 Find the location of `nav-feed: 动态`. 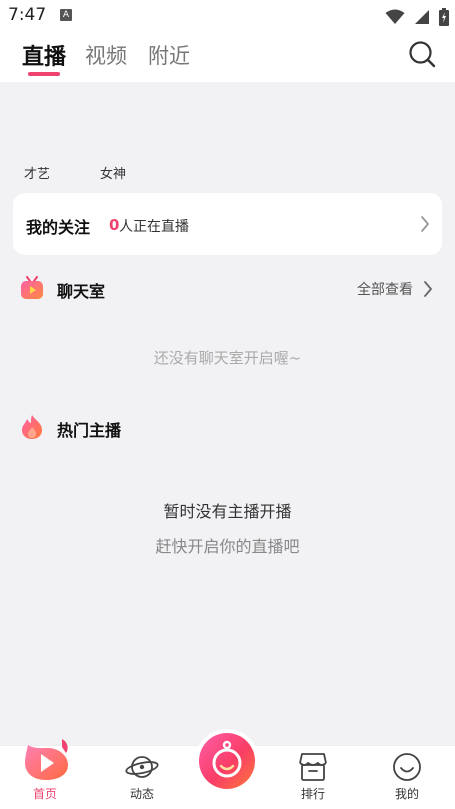

nav-feed: 动态 is located at coordinates (142, 777).